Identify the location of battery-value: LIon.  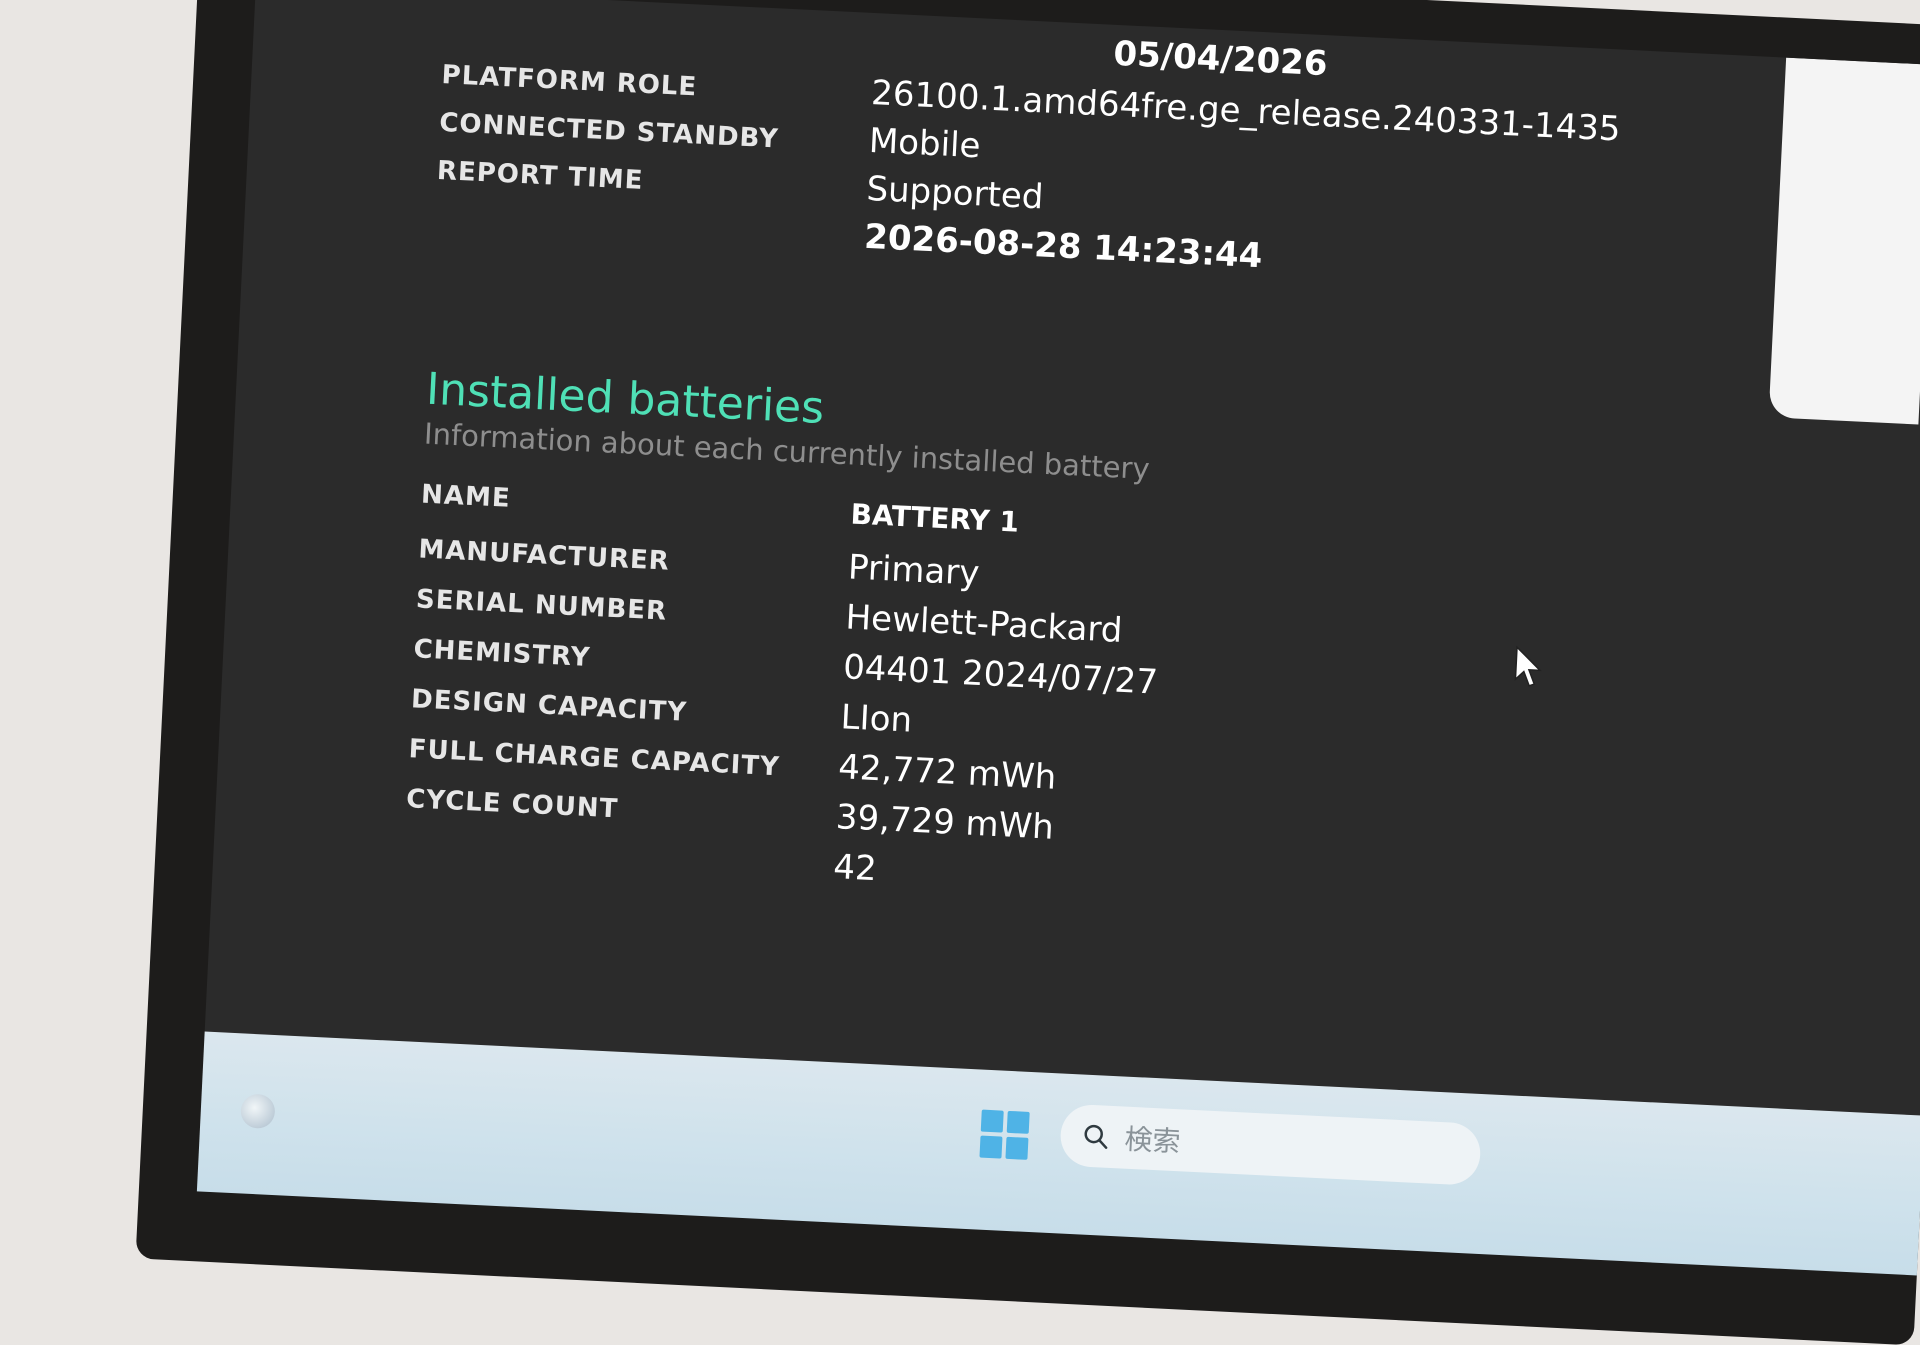
(876, 719).